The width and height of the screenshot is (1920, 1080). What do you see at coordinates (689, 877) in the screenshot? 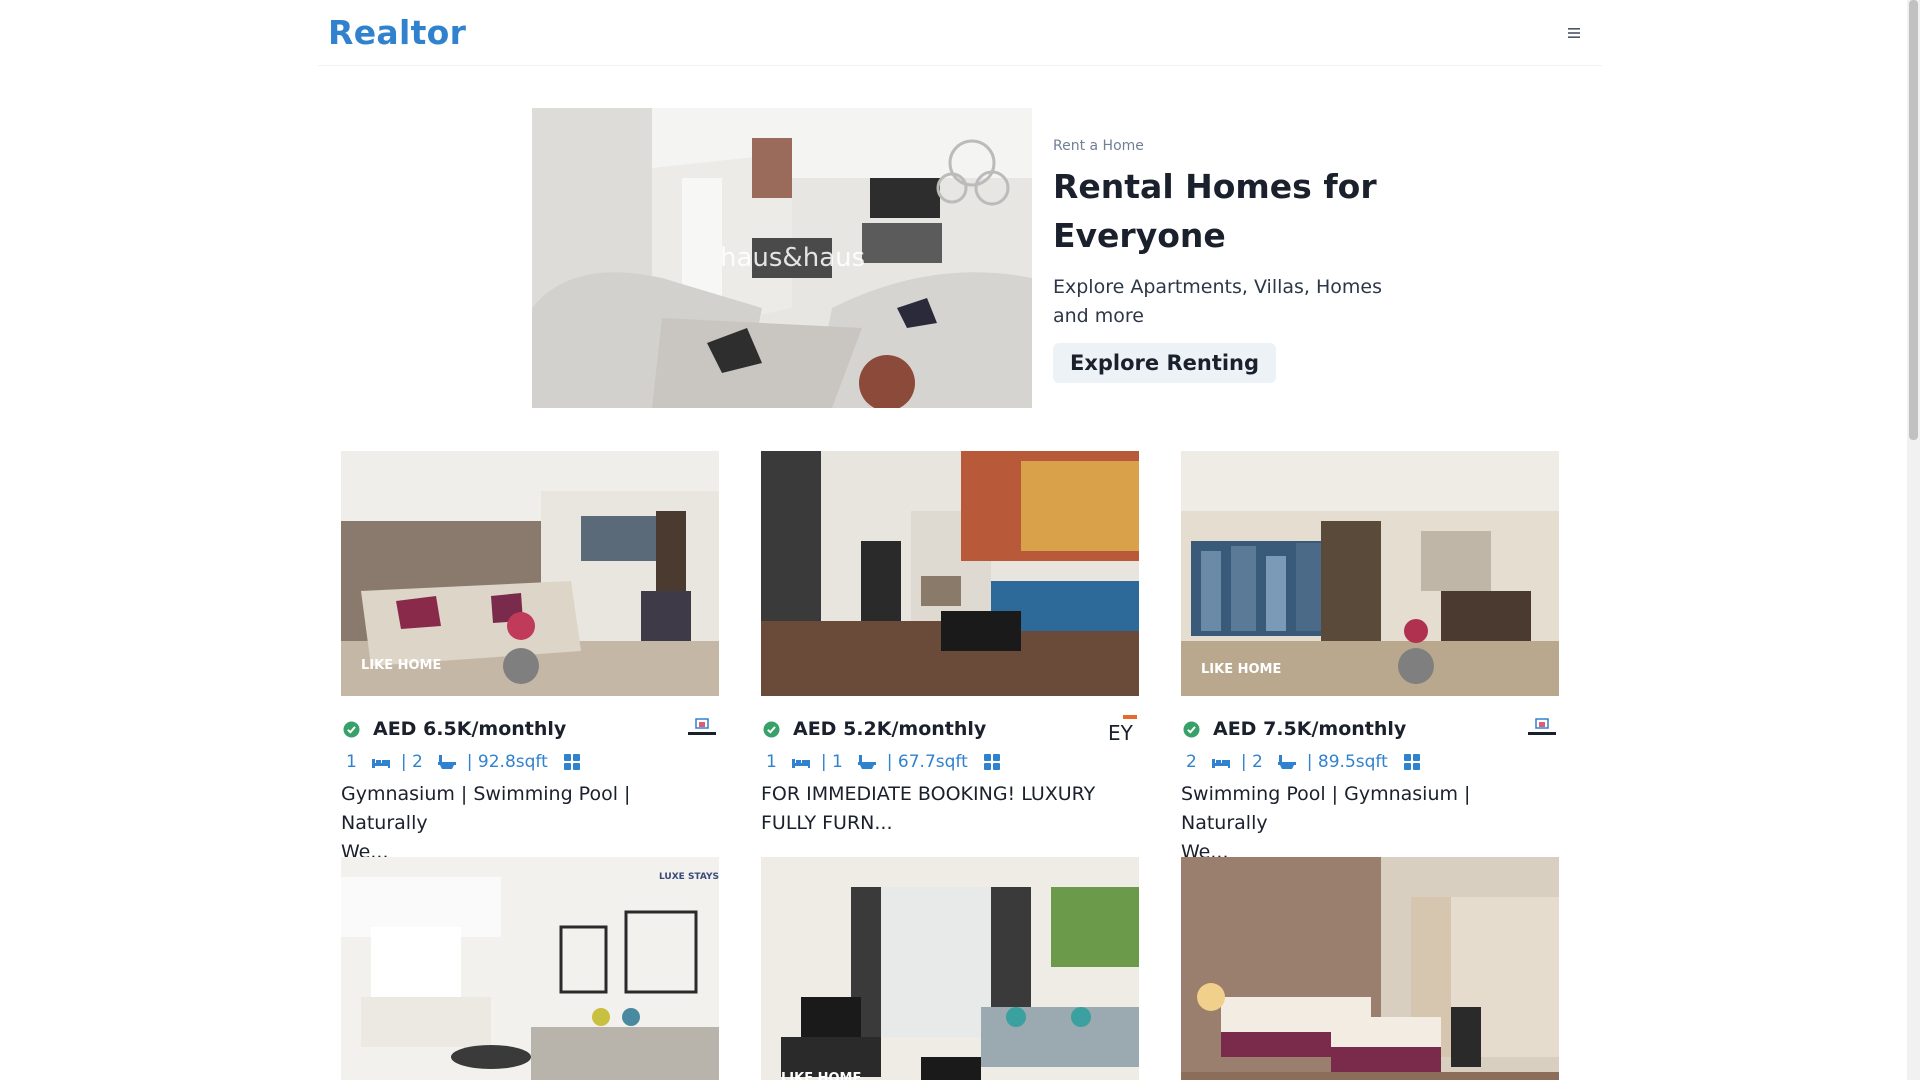
I see `listing-watermark: LUXE STAYS` at bounding box center [689, 877].